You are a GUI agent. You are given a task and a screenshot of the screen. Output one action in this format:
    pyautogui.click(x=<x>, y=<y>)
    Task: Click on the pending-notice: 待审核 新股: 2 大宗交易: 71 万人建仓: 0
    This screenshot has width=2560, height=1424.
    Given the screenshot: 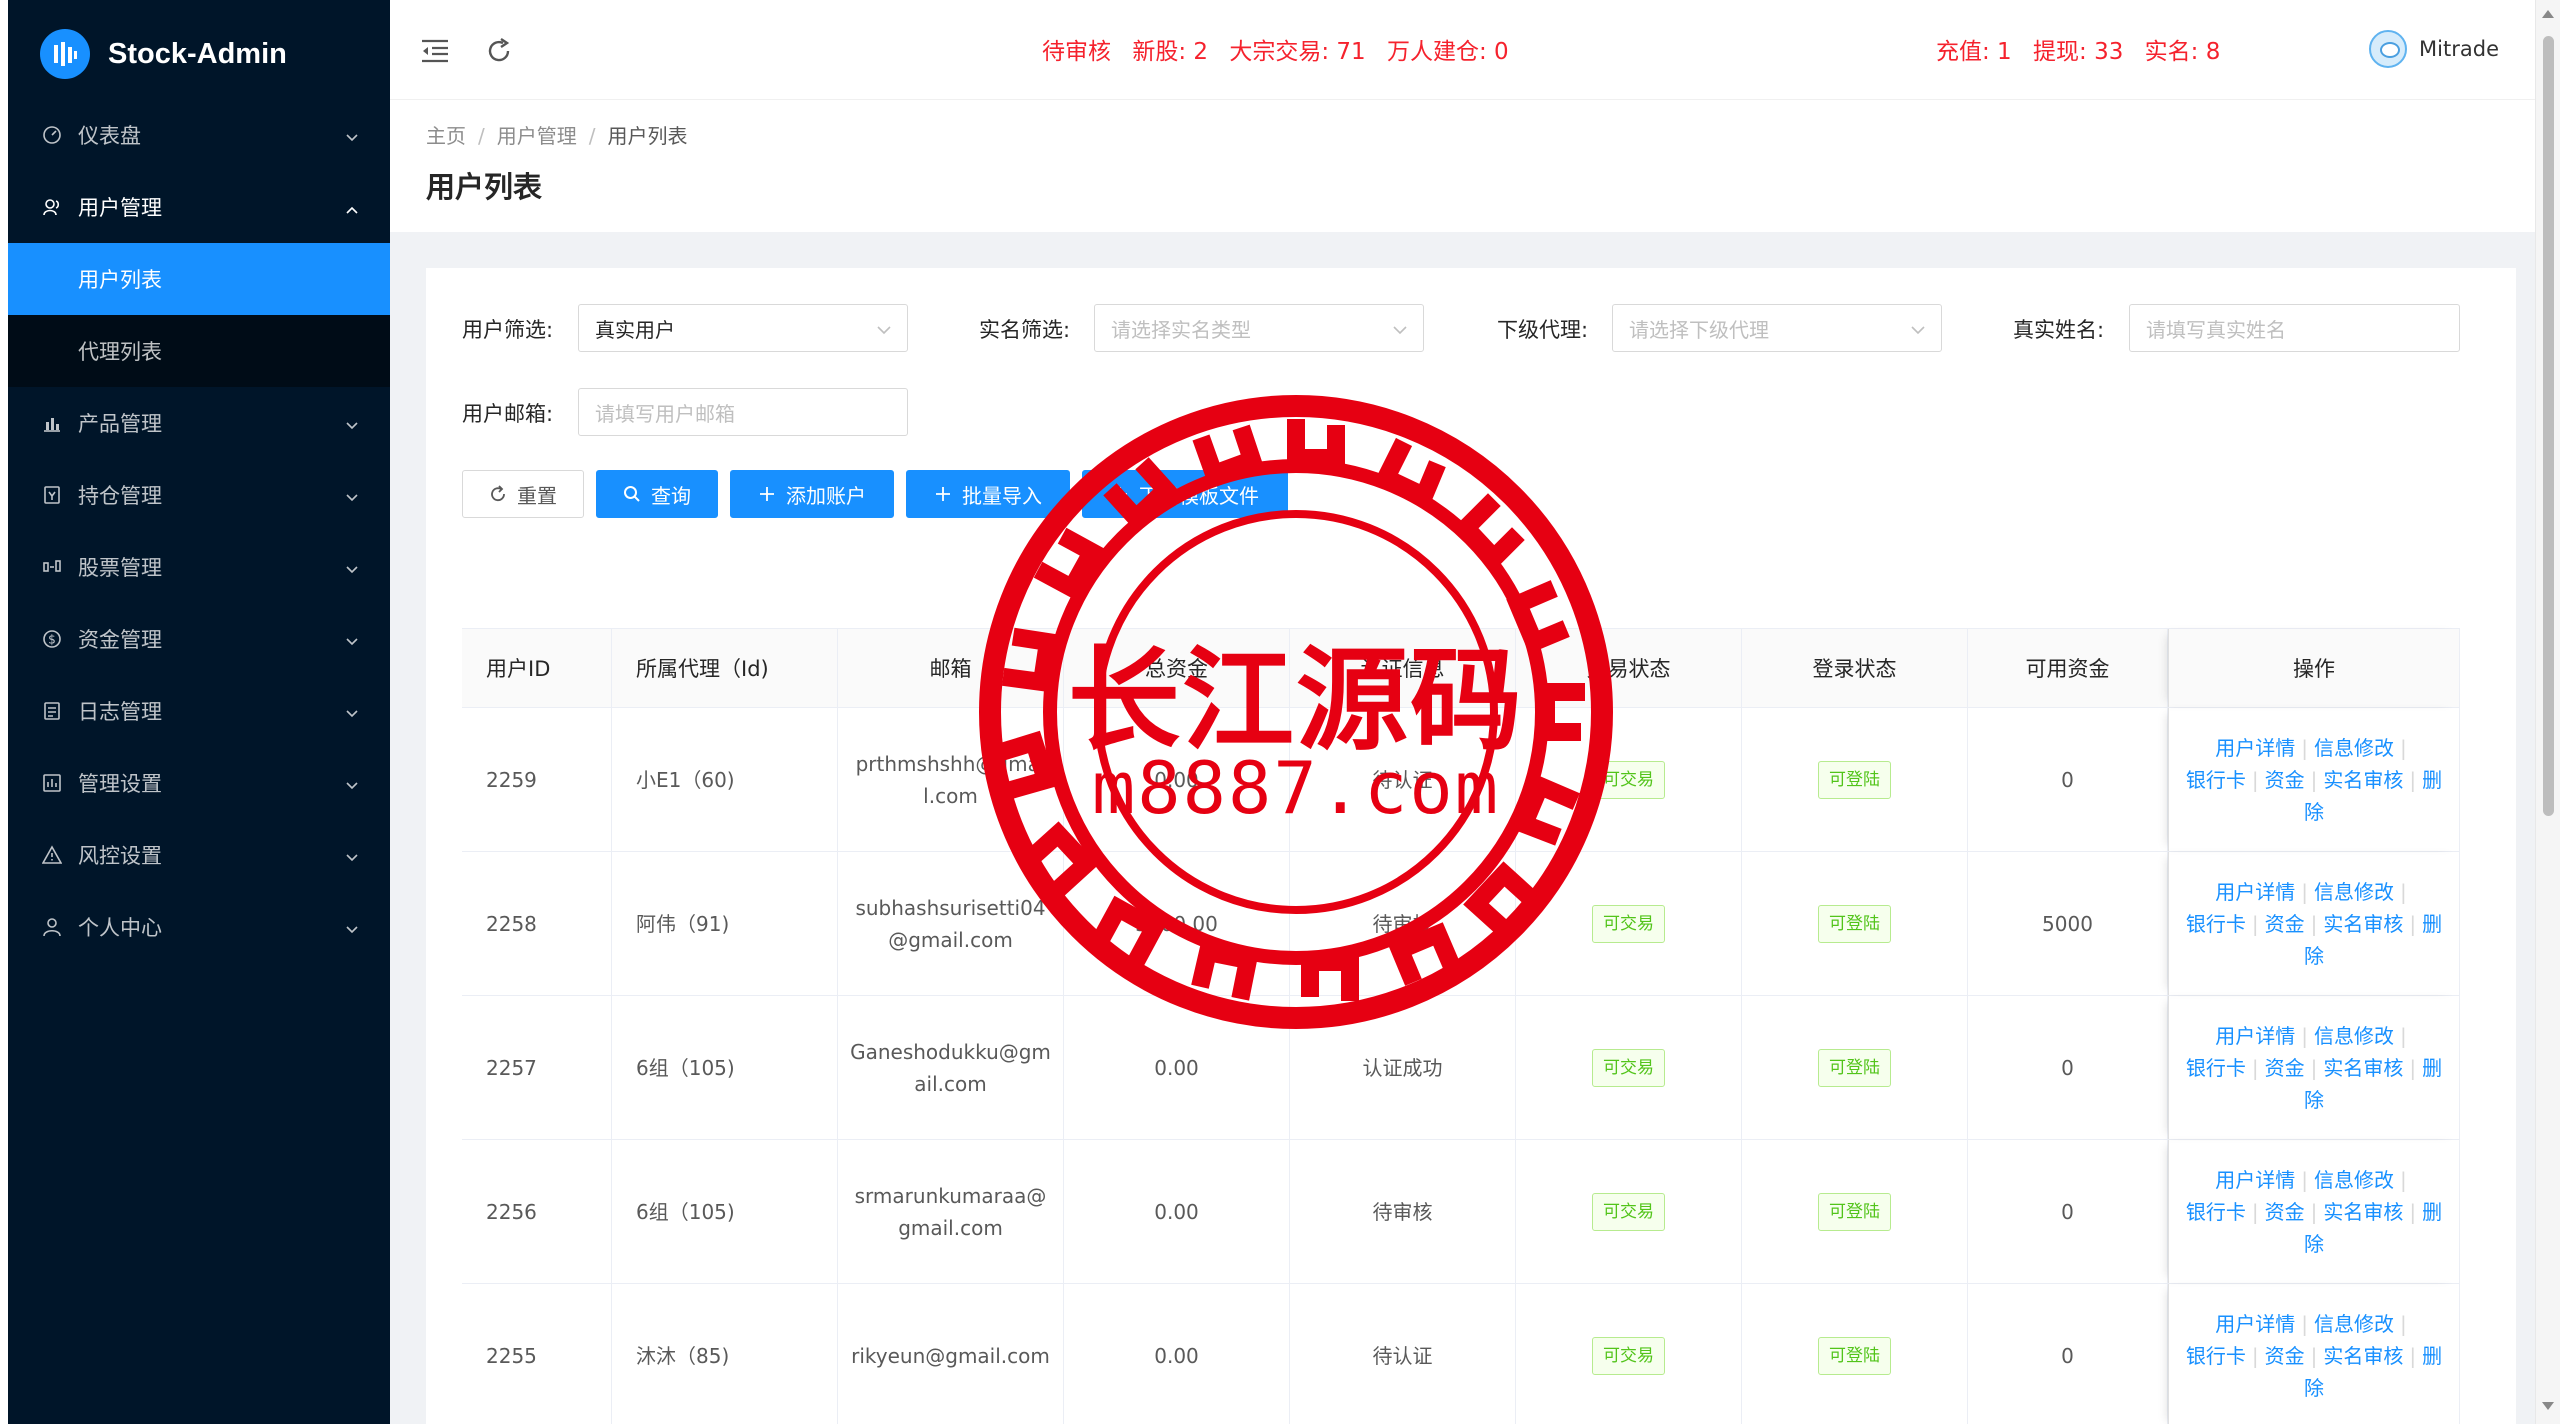 What is the action you would take?
    pyautogui.click(x=1275, y=49)
    